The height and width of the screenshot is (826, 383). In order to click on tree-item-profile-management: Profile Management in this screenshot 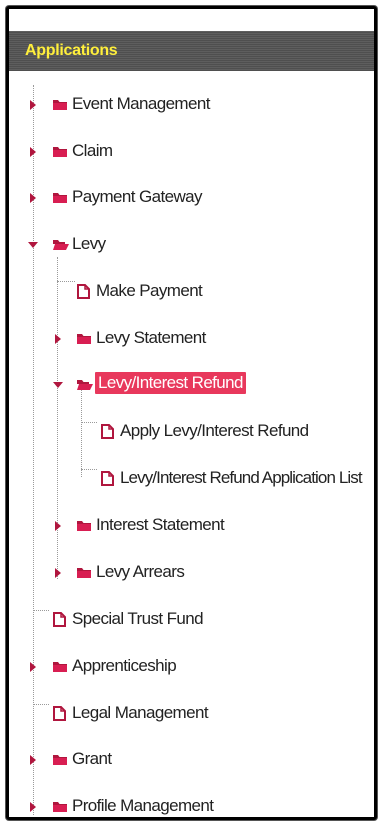, I will do `click(189, 807)`.